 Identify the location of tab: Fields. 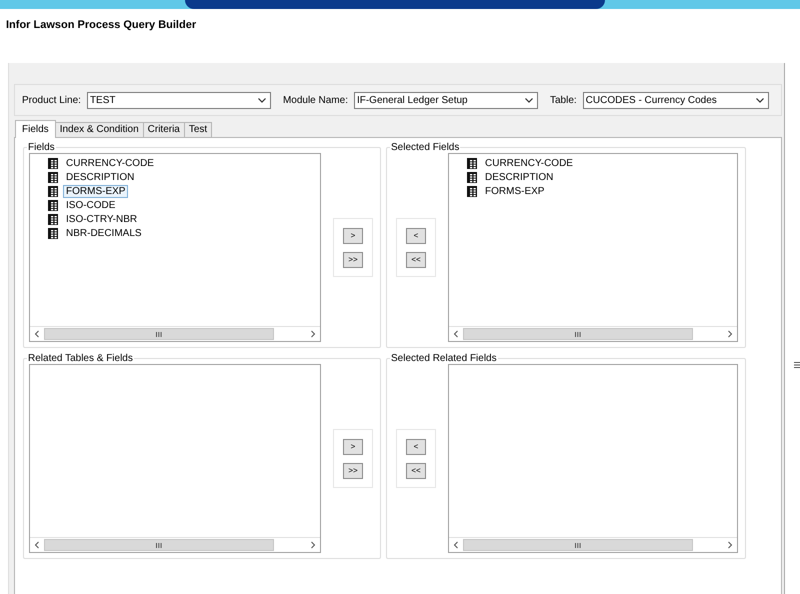
(35, 129).